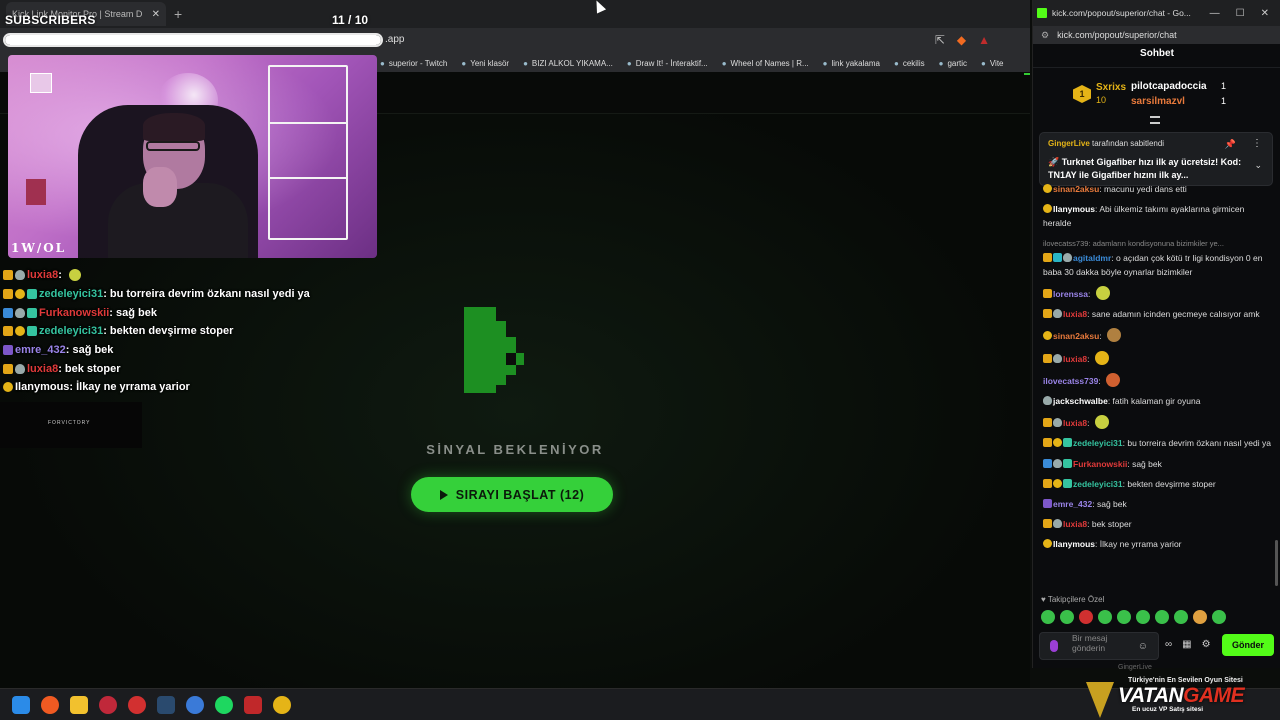  Describe the element at coordinates (224, 705) in the screenshot. I see `spotify-icon` at that location.